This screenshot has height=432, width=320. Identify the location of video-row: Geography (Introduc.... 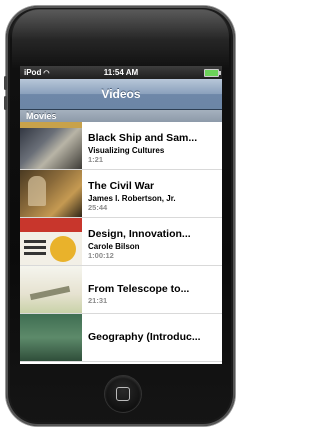
(121, 338).